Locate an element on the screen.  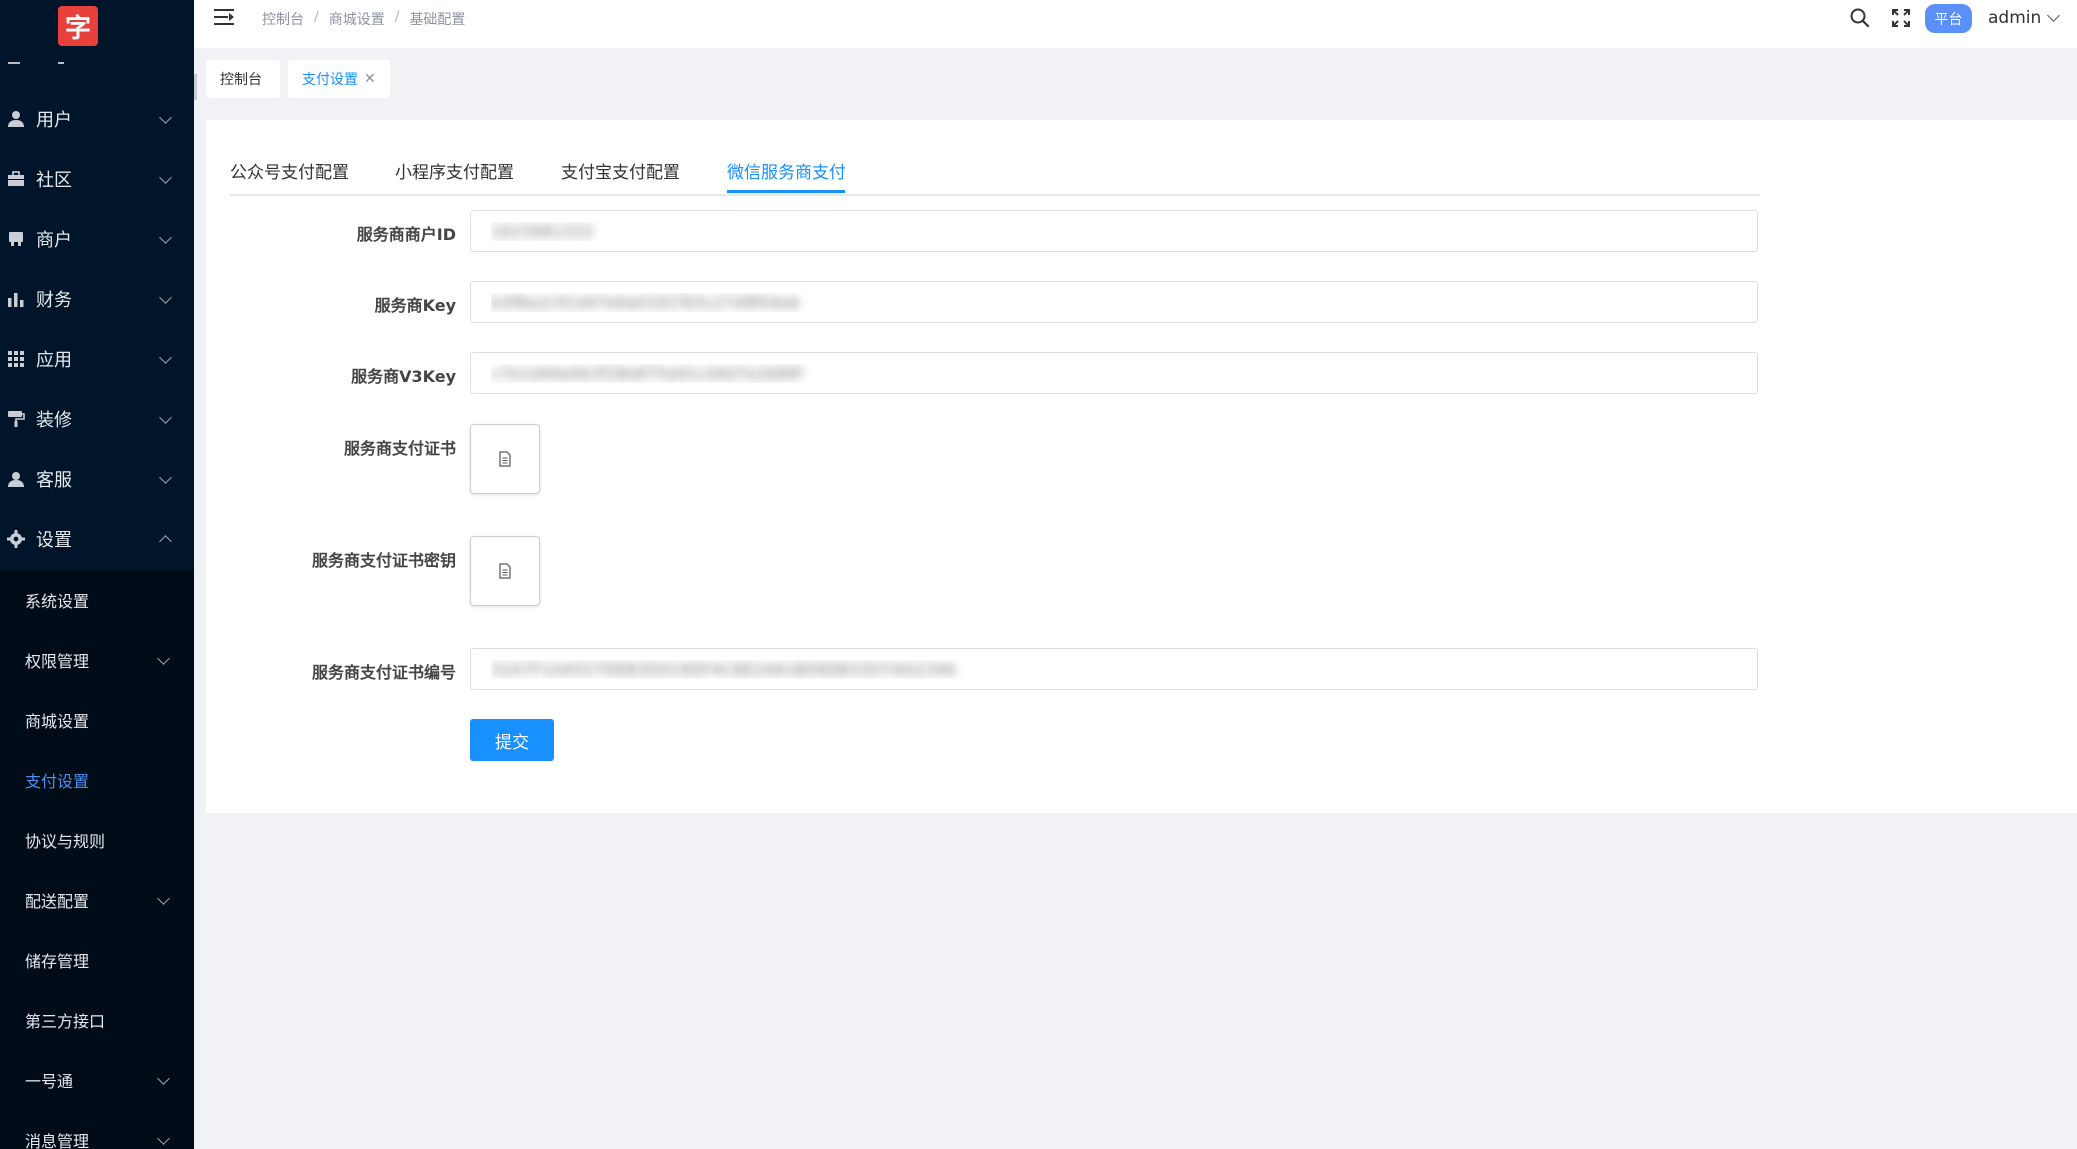
tab-wechat-service-provider-pay: 微信服务商支付 is located at coordinates (786, 170).